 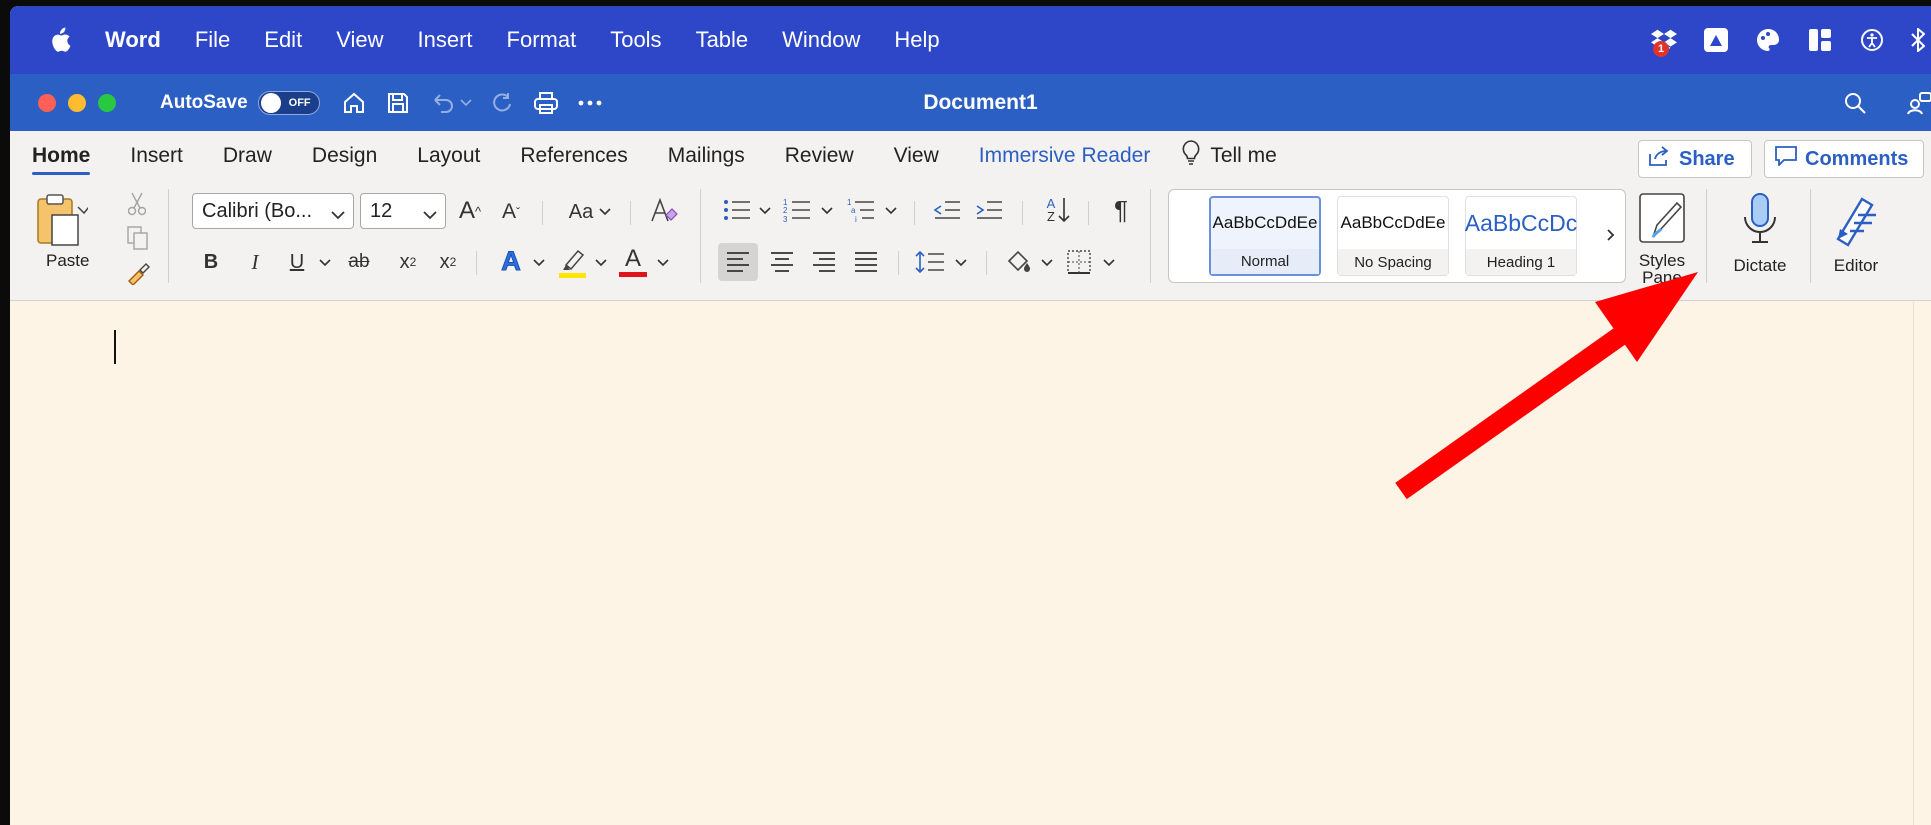 I want to click on style-normal: AaBbCcDdEe Normal, so click(x=1265, y=236).